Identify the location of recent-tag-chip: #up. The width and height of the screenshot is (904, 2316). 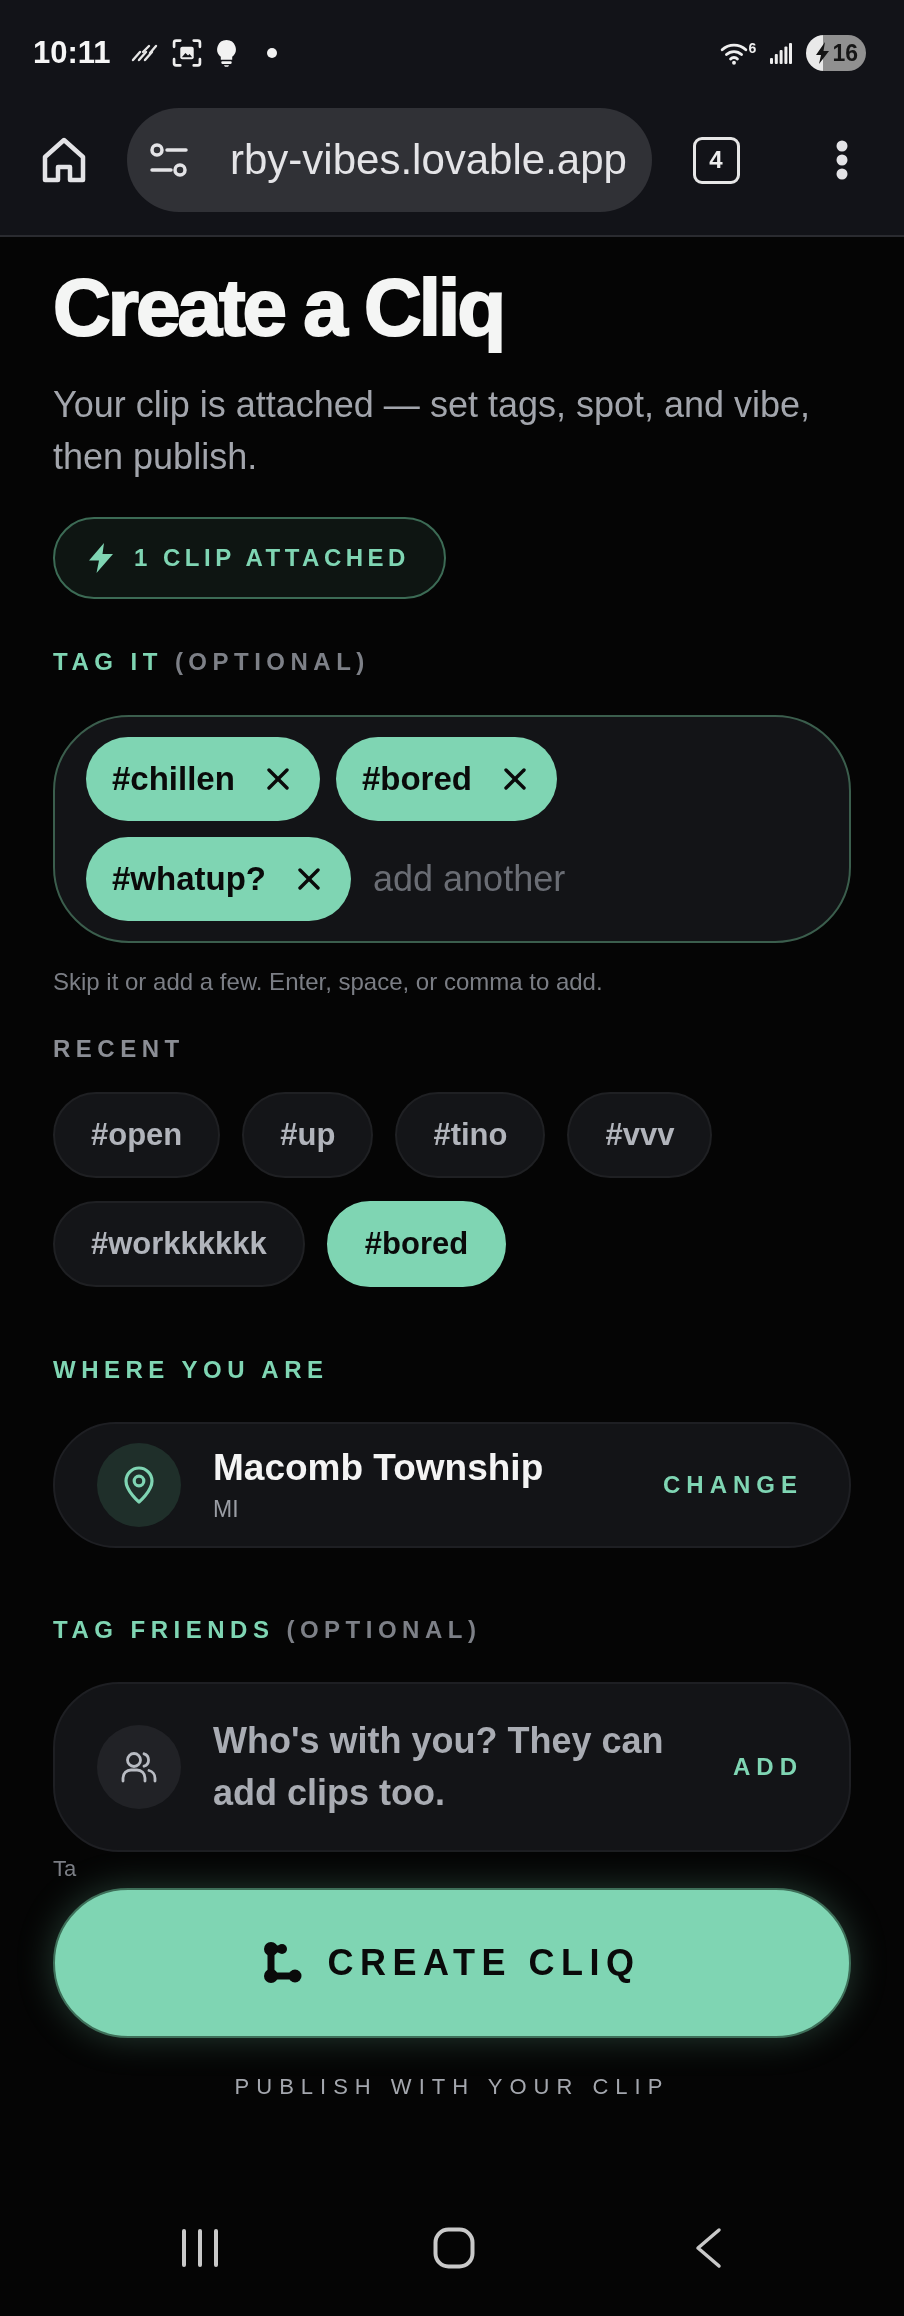
(308, 1135).